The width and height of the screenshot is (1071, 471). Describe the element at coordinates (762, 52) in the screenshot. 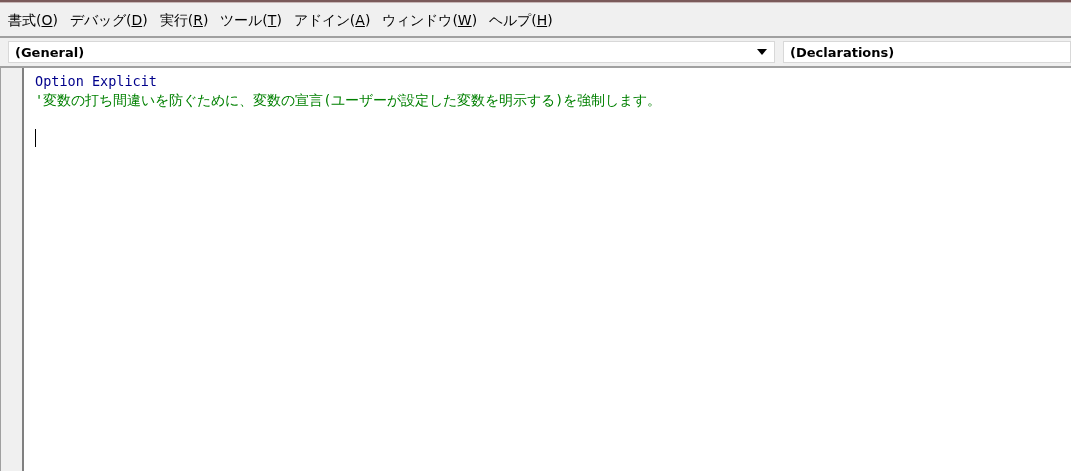

I see `caret-icon` at that location.